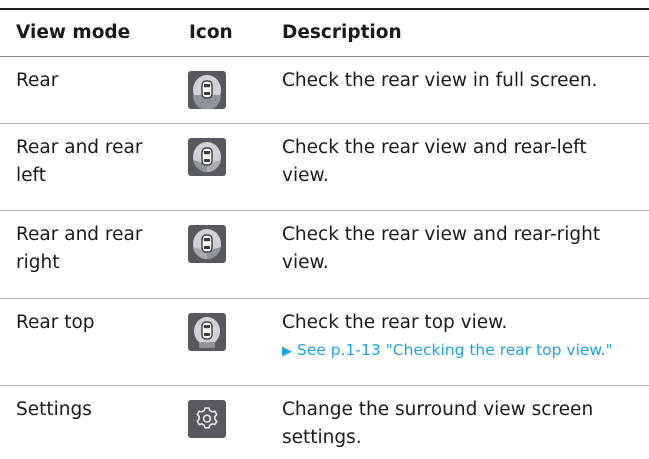 The image size is (649, 459). Describe the element at coordinates (55, 322) in the screenshot. I see `view-mode-label: Rear top` at that location.